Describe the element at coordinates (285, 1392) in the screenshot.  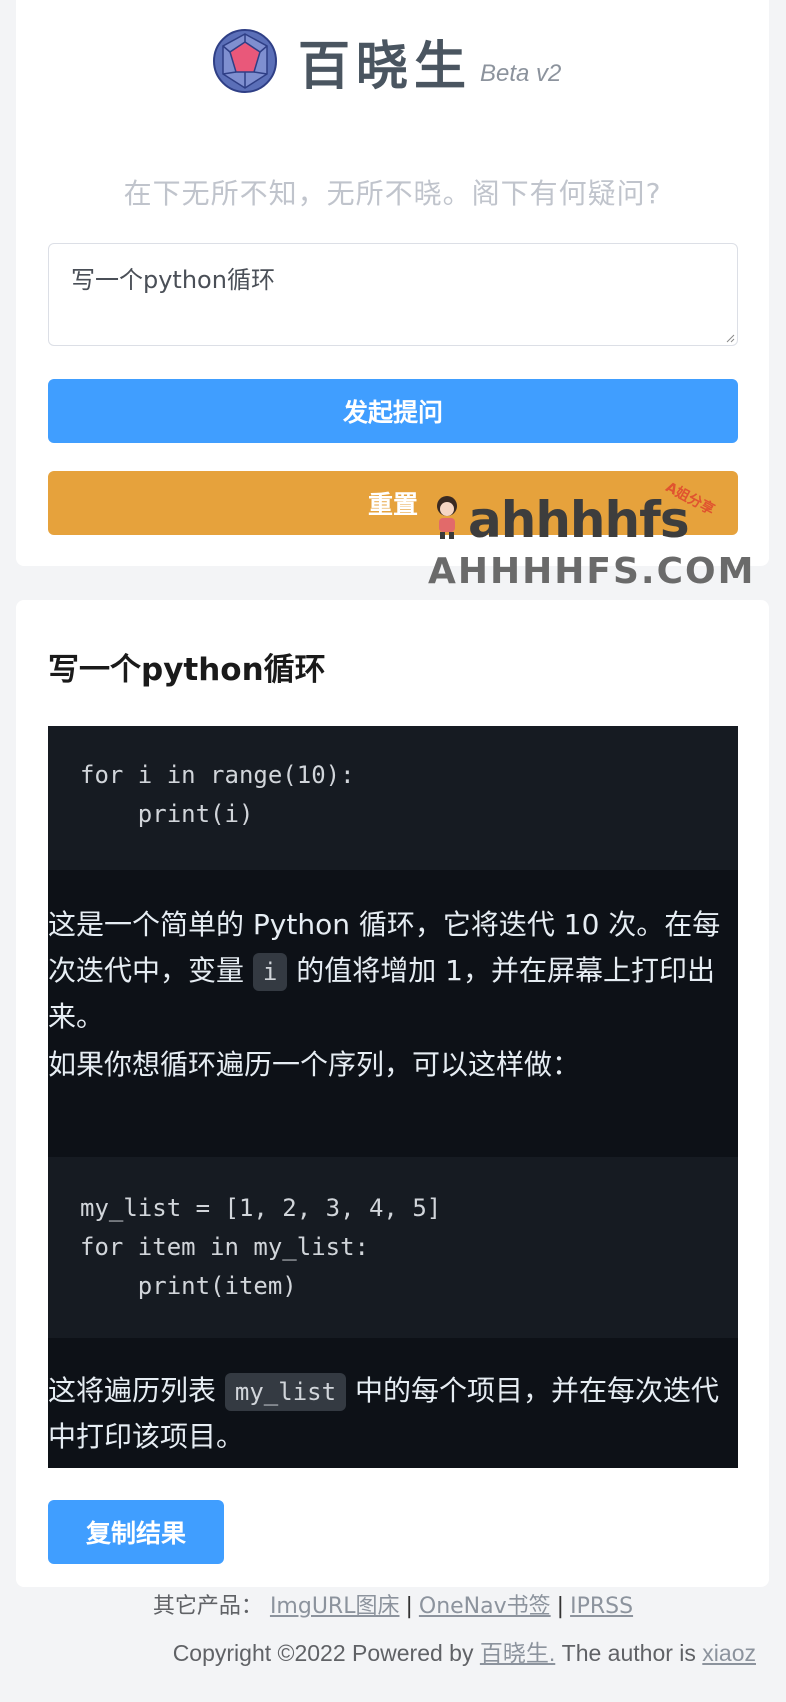
I see `inline-code: my_list` at that location.